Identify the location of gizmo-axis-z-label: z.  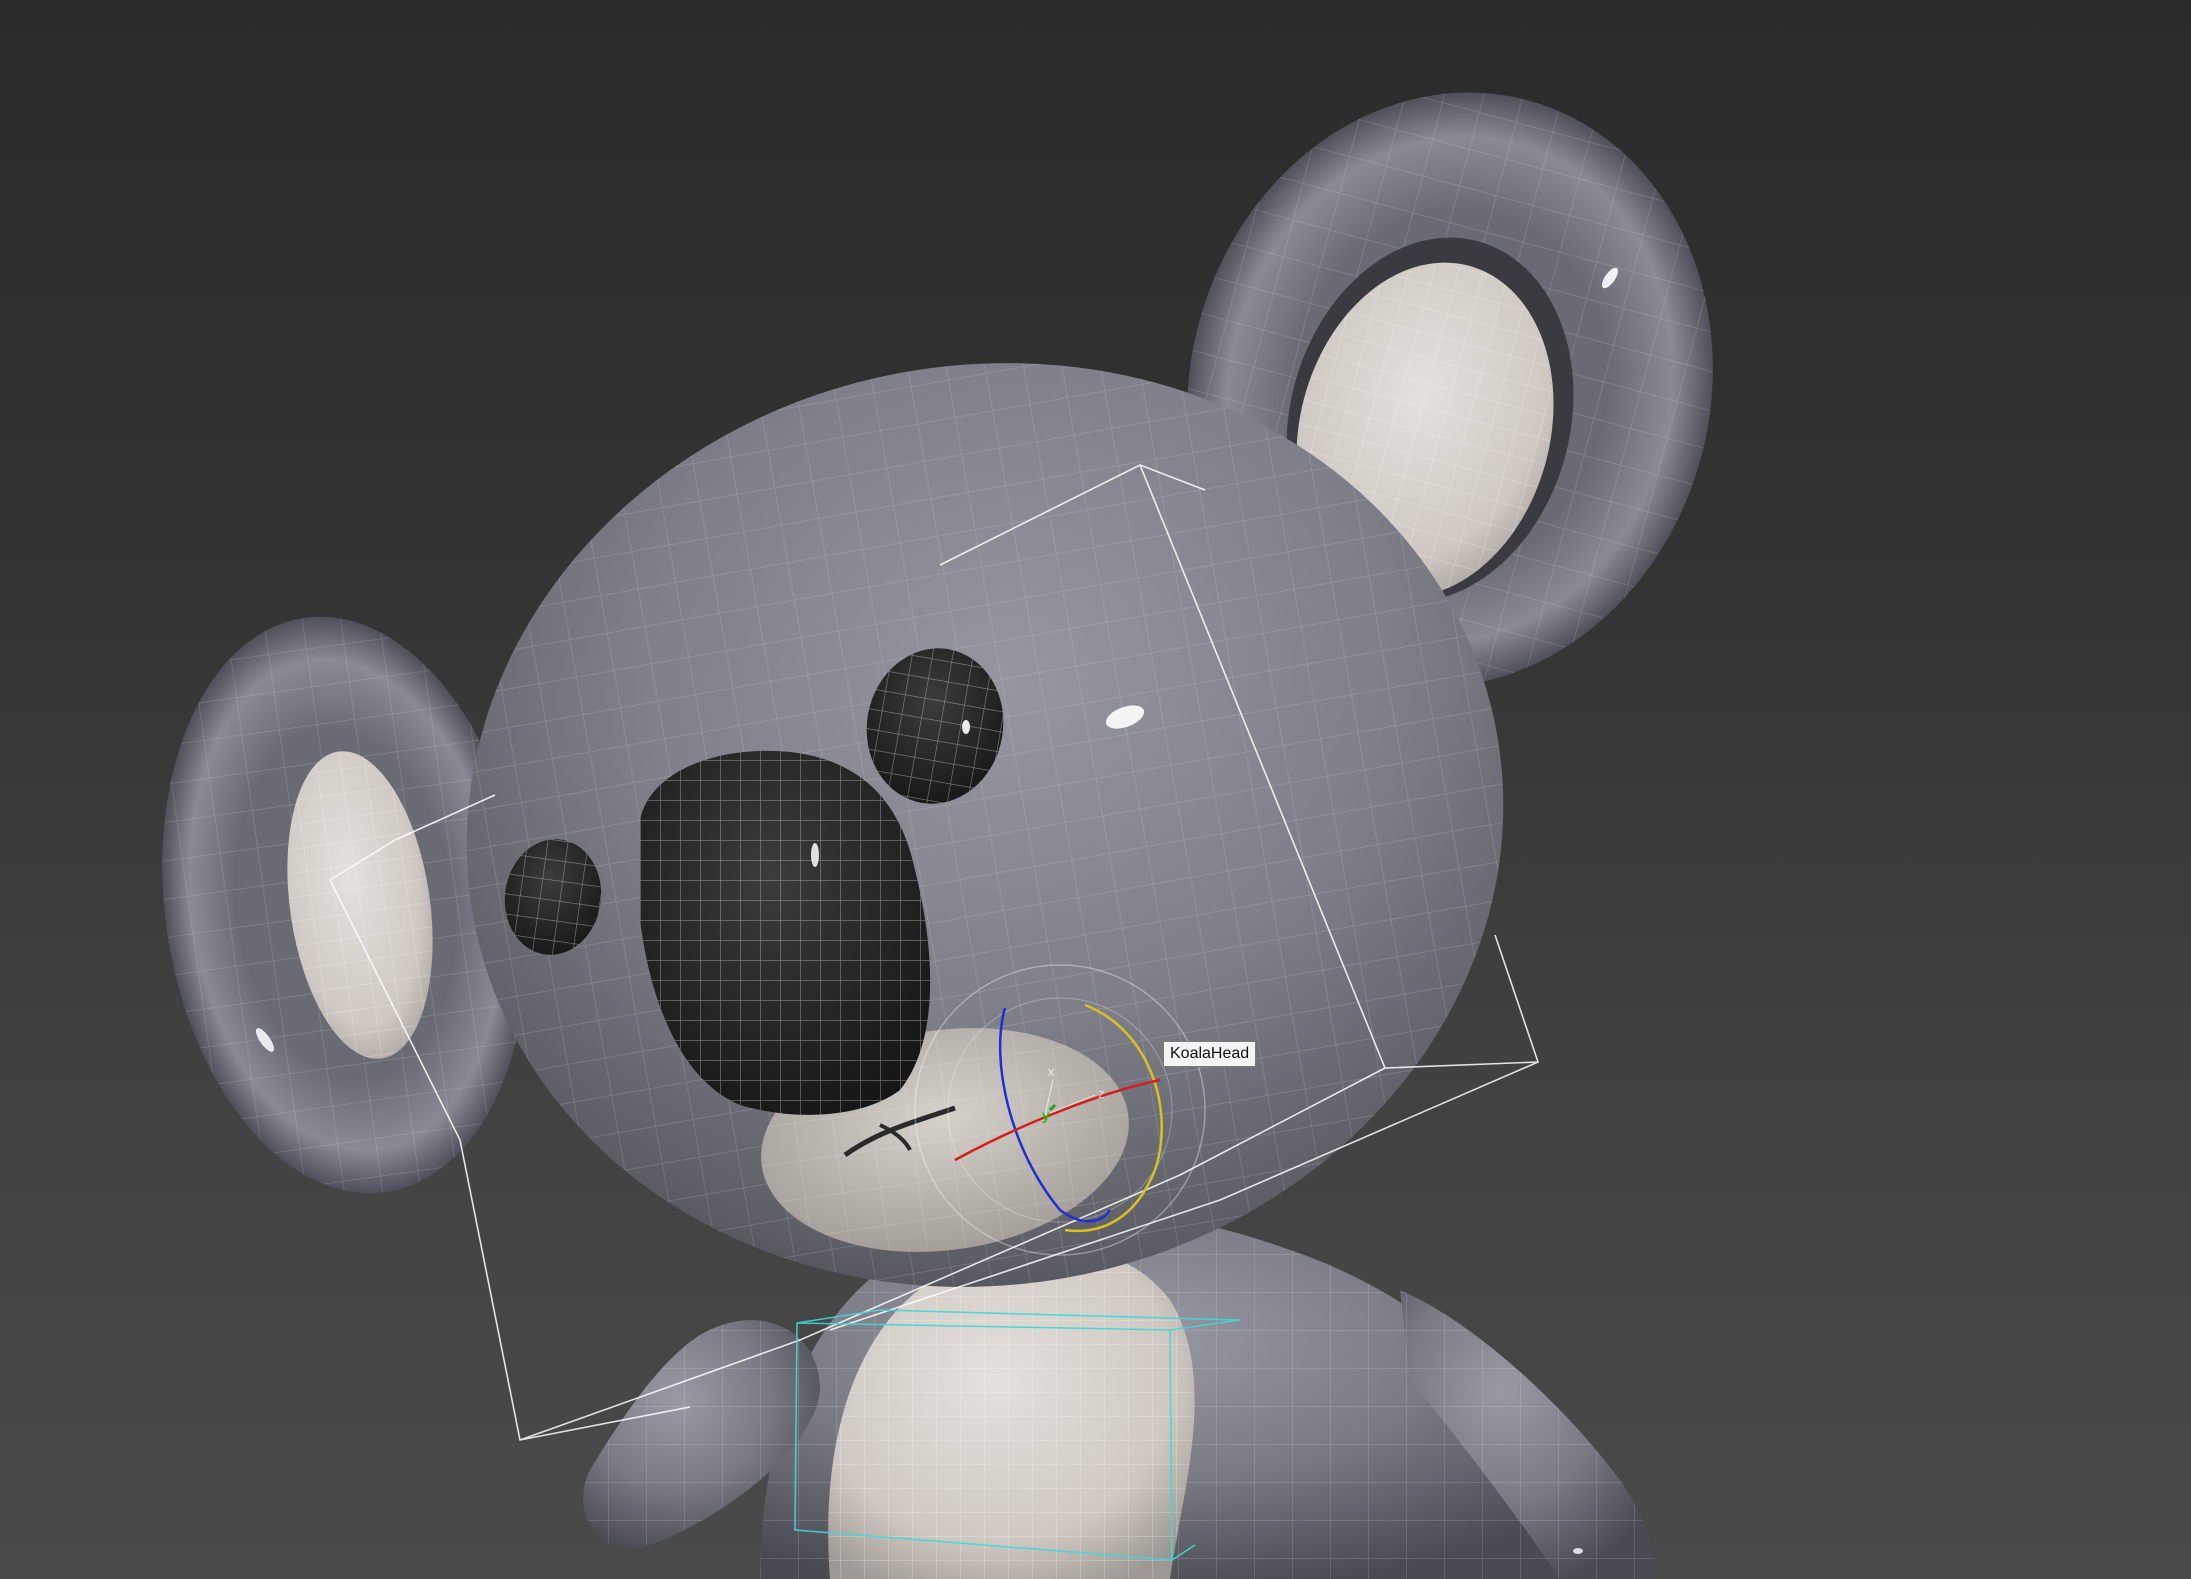
(1101, 1093).